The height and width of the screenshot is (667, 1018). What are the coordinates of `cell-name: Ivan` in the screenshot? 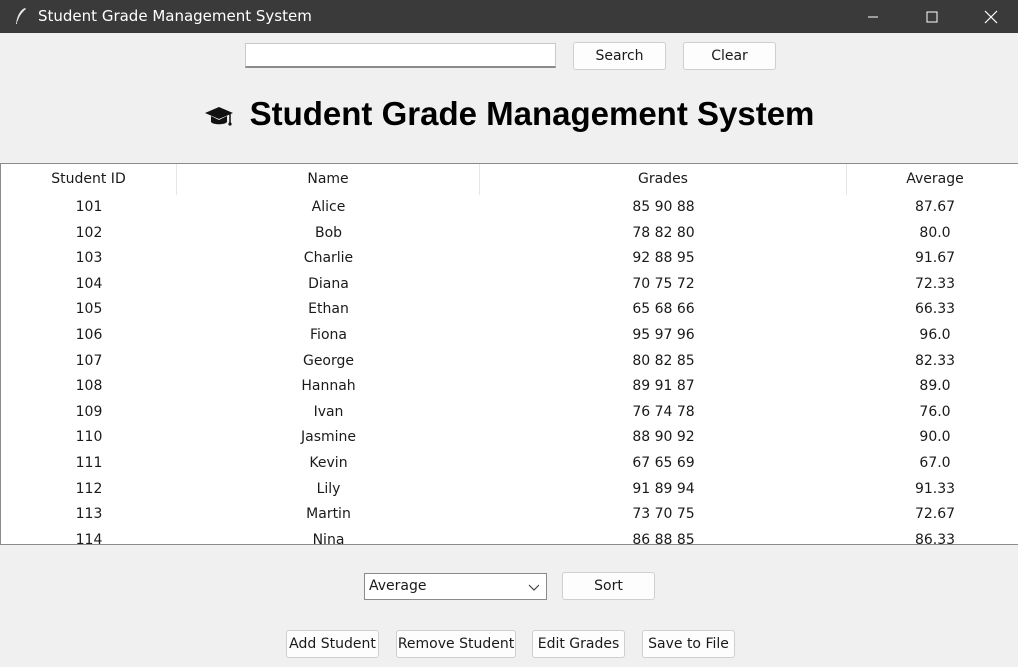 It's located at (328, 411).